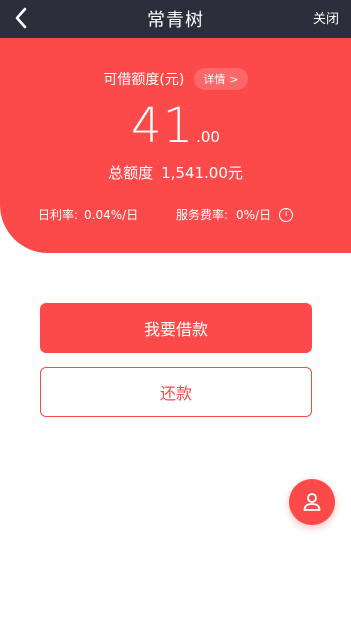 The image size is (351, 625). What do you see at coordinates (254, 215) in the screenshot?
I see `service-rate-value: 0%/日` at bounding box center [254, 215].